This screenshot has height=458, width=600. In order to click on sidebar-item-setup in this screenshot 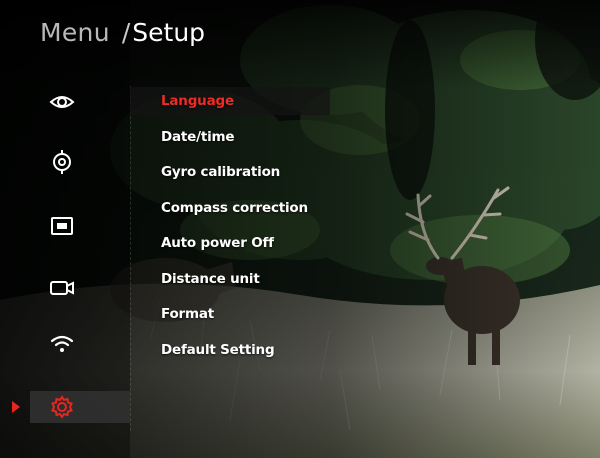, I will do `click(80, 407)`.